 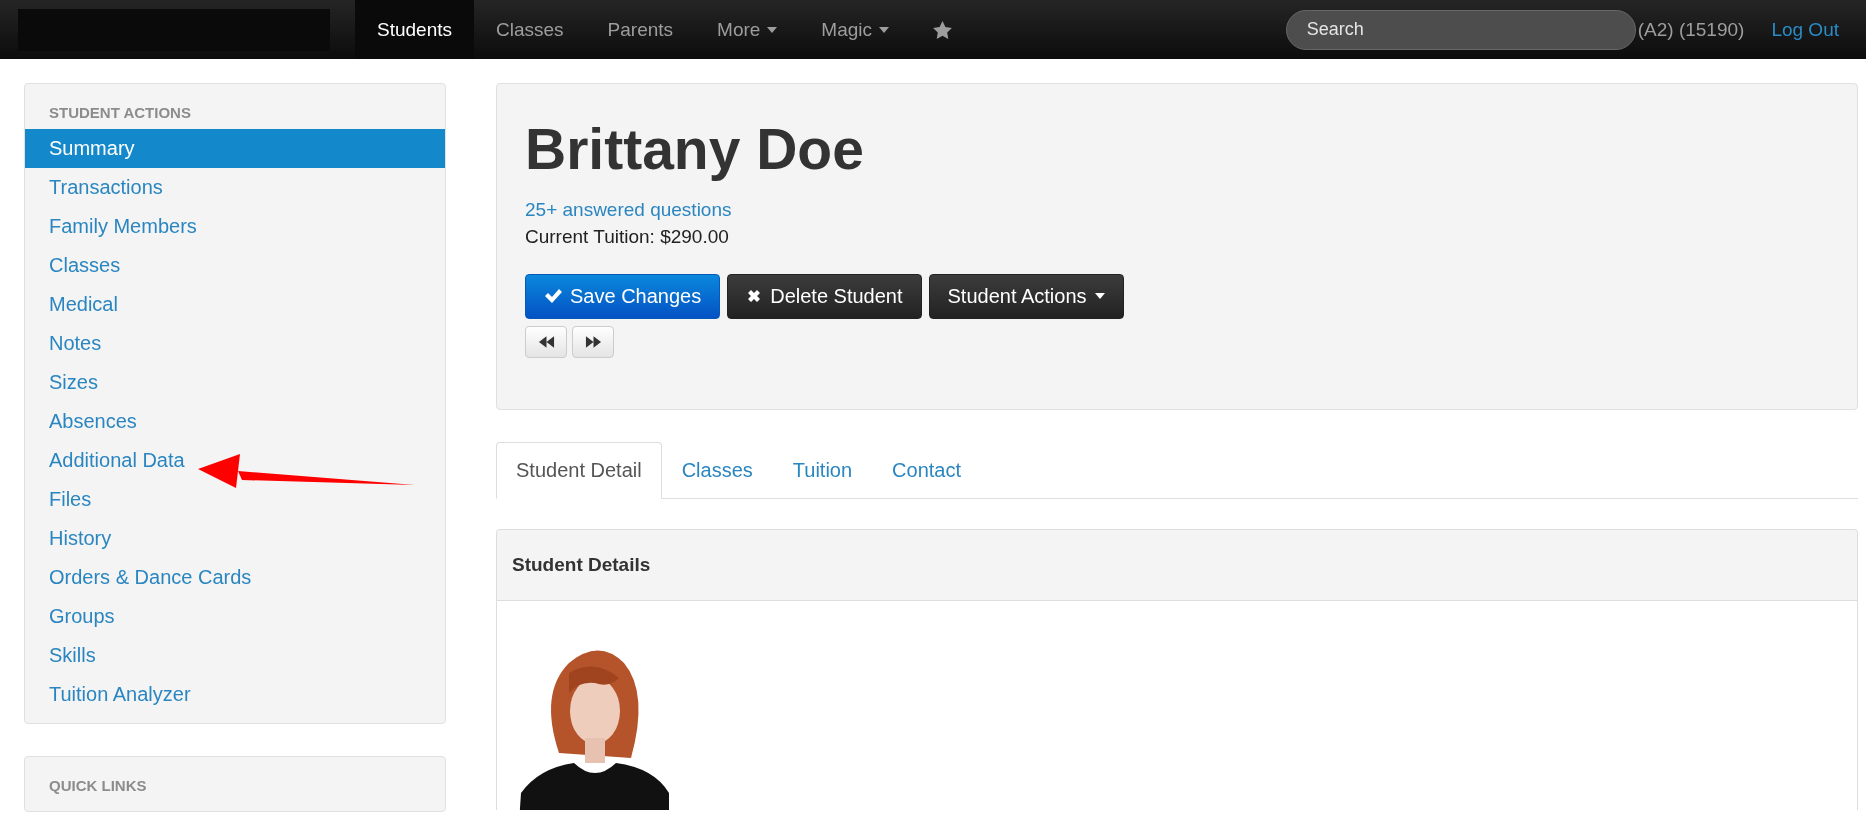 I want to click on nav-dropdown: More, so click(x=747, y=29).